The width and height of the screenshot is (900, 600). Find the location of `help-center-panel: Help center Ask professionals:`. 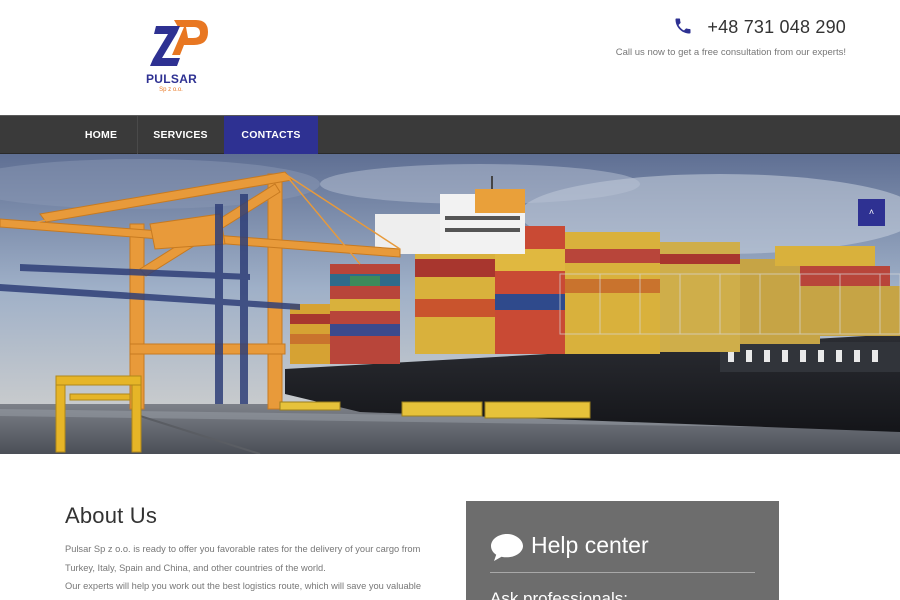

help-center-panel: Help center Ask professionals: is located at coordinates (622, 550).